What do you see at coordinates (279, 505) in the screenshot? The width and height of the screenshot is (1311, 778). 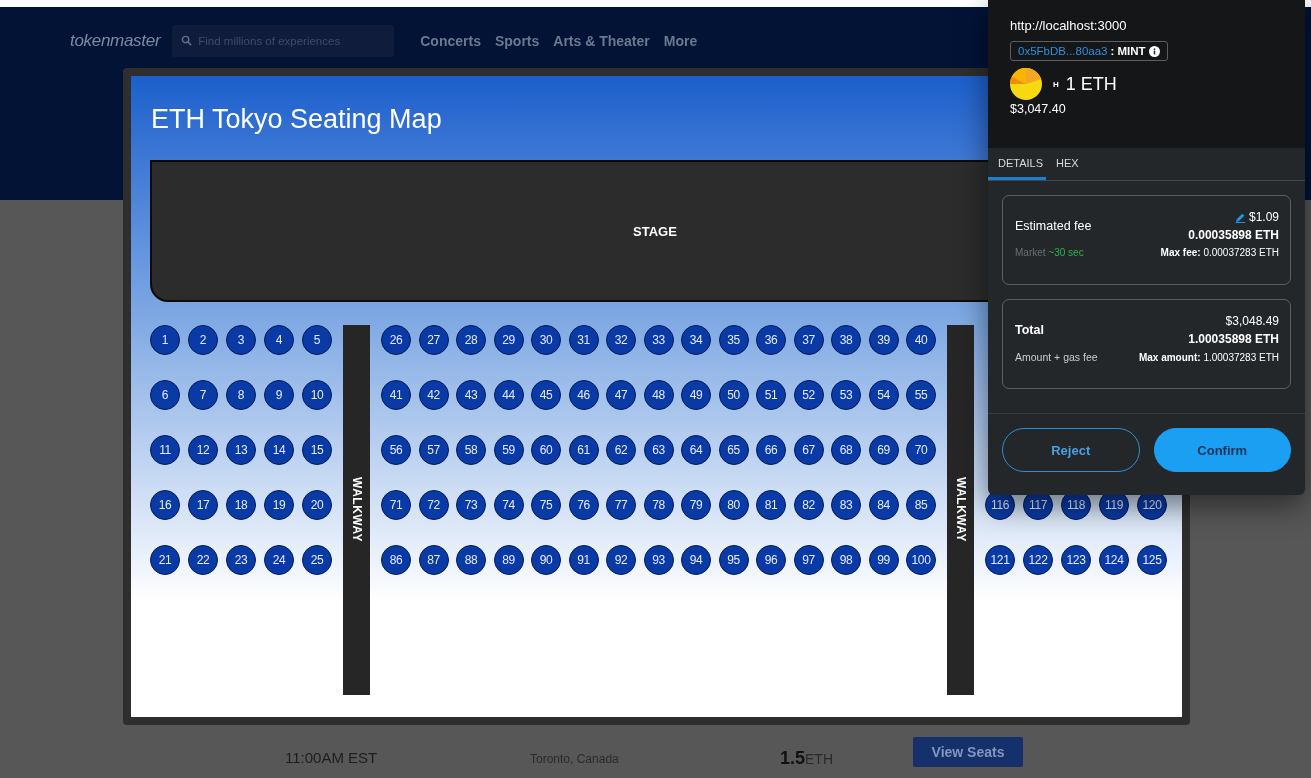 I see `seat: 19` at bounding box center [279, 505].